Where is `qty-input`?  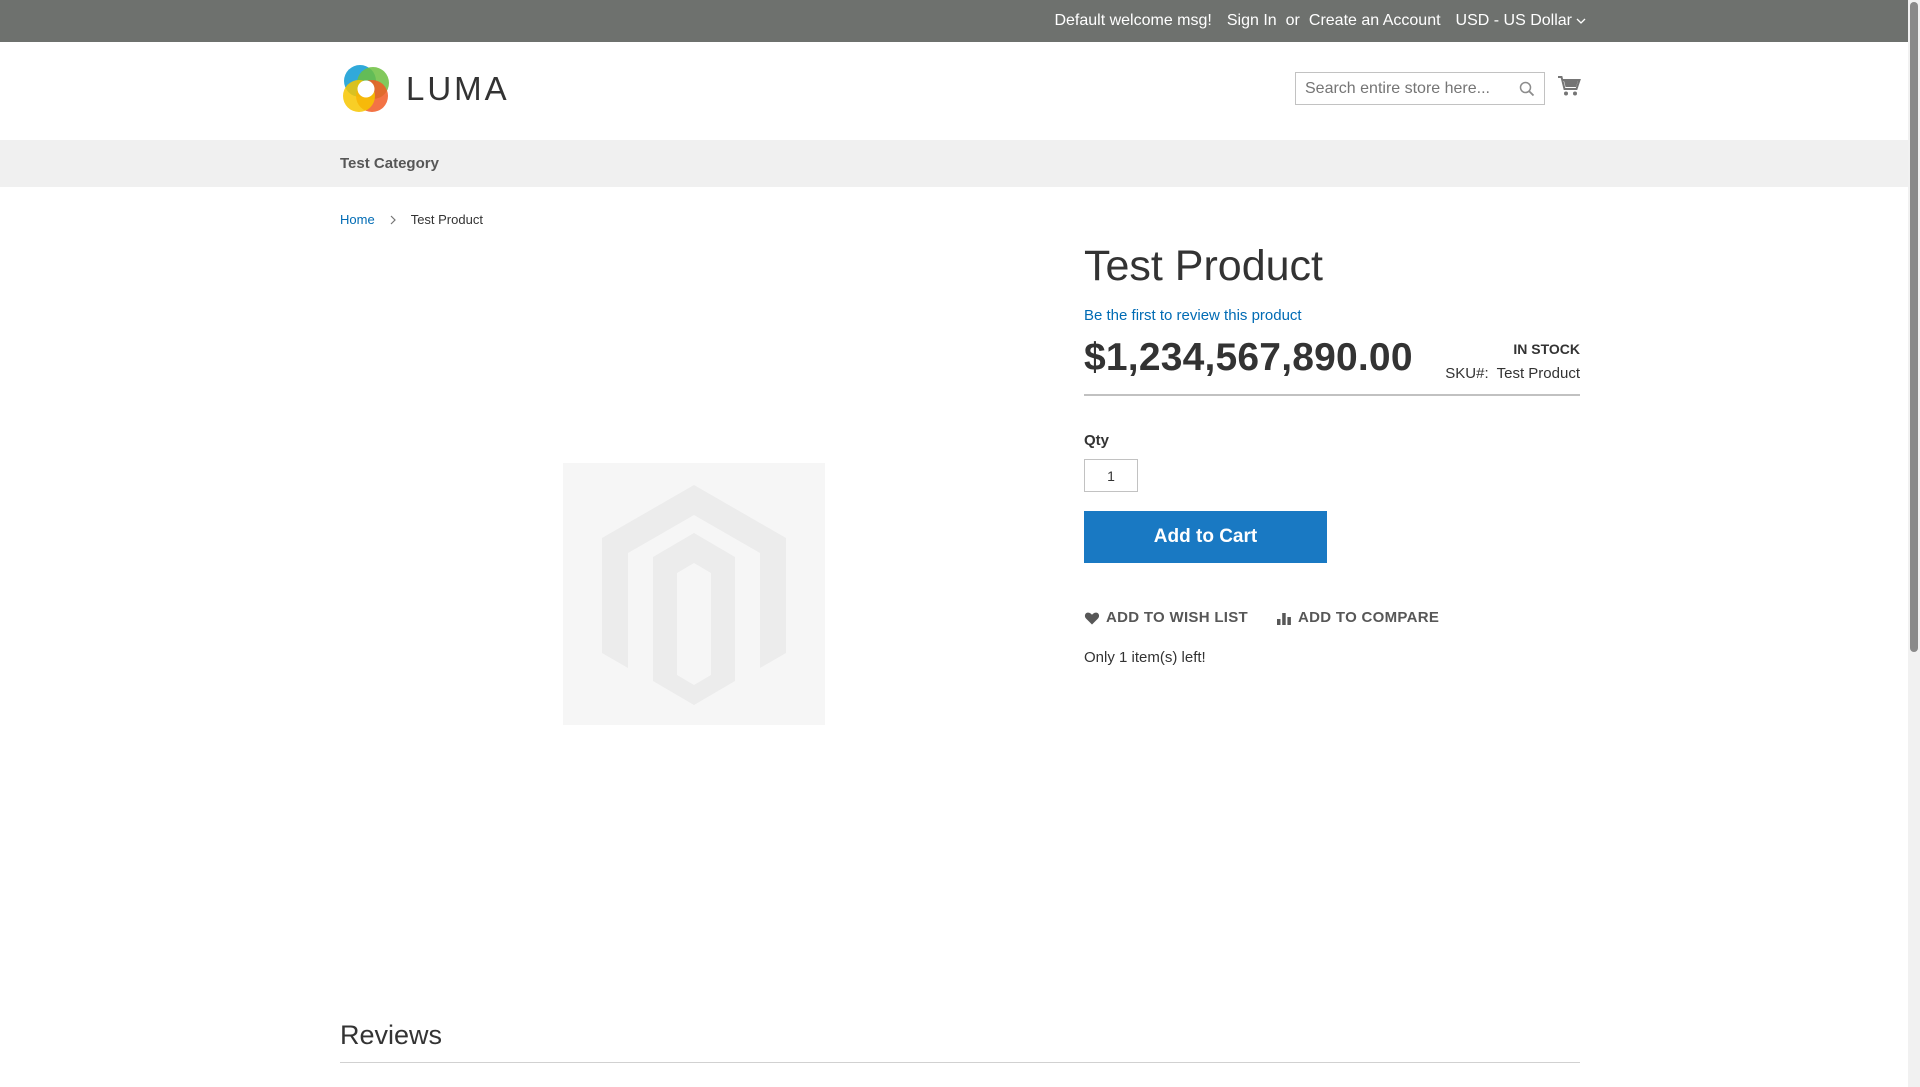
qty-input is located at coordinates (1111, 475).